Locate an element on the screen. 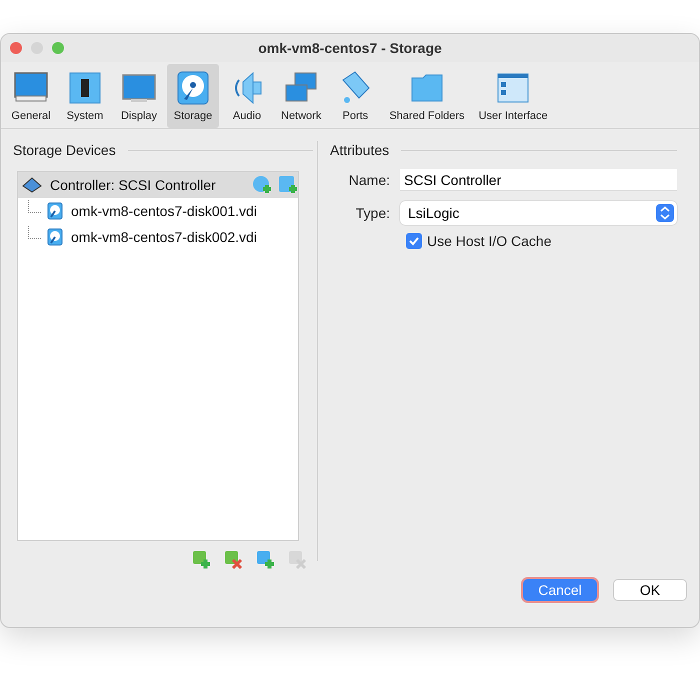 The height and width of the screenshot is (700, 700). type-dropdown: LsiLogic is located at coordinates (538, 213).